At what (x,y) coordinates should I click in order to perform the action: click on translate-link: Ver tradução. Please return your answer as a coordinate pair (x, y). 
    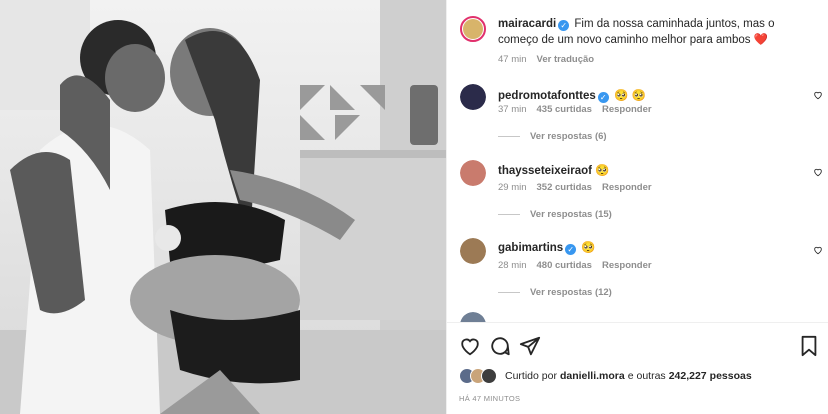
    Looking at the image, I should click on (566, 59).